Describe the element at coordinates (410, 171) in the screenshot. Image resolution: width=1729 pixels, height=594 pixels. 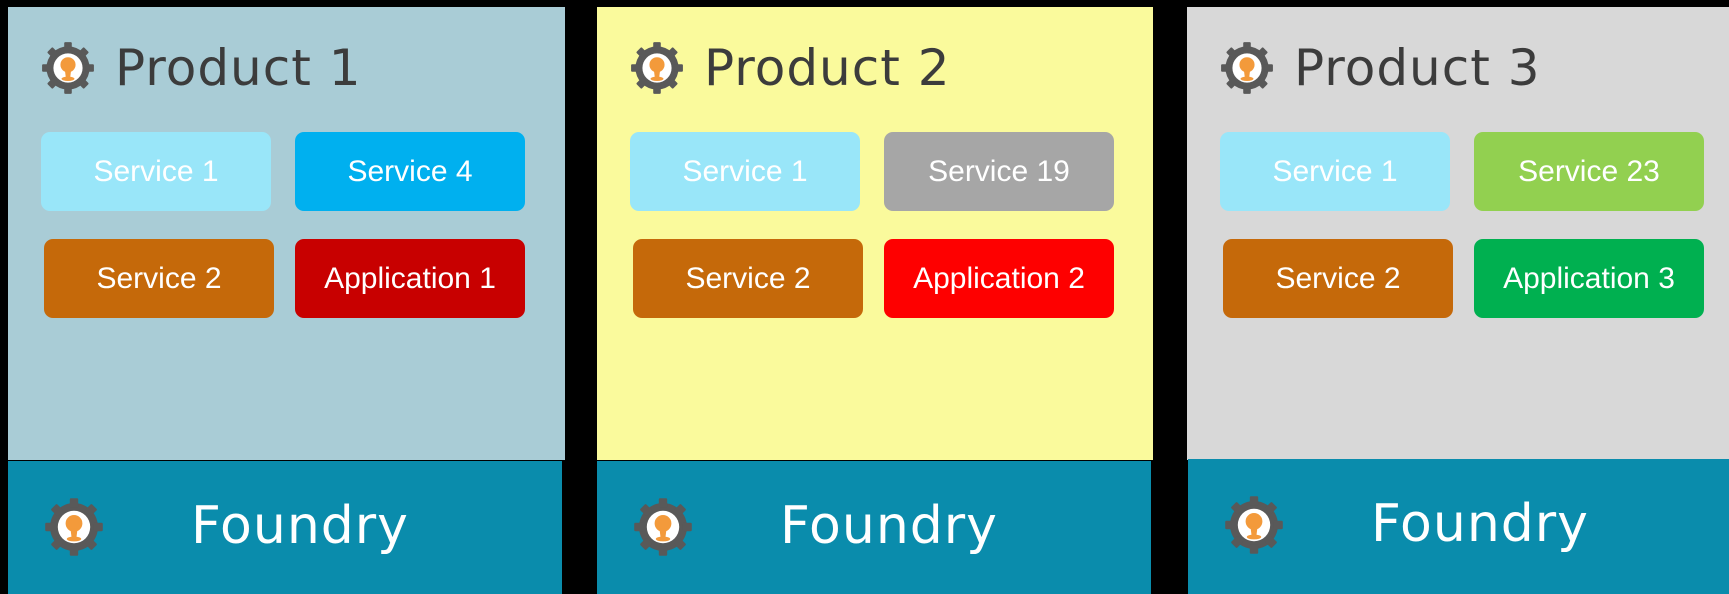
I see `service-tile: Service 4` at that location.